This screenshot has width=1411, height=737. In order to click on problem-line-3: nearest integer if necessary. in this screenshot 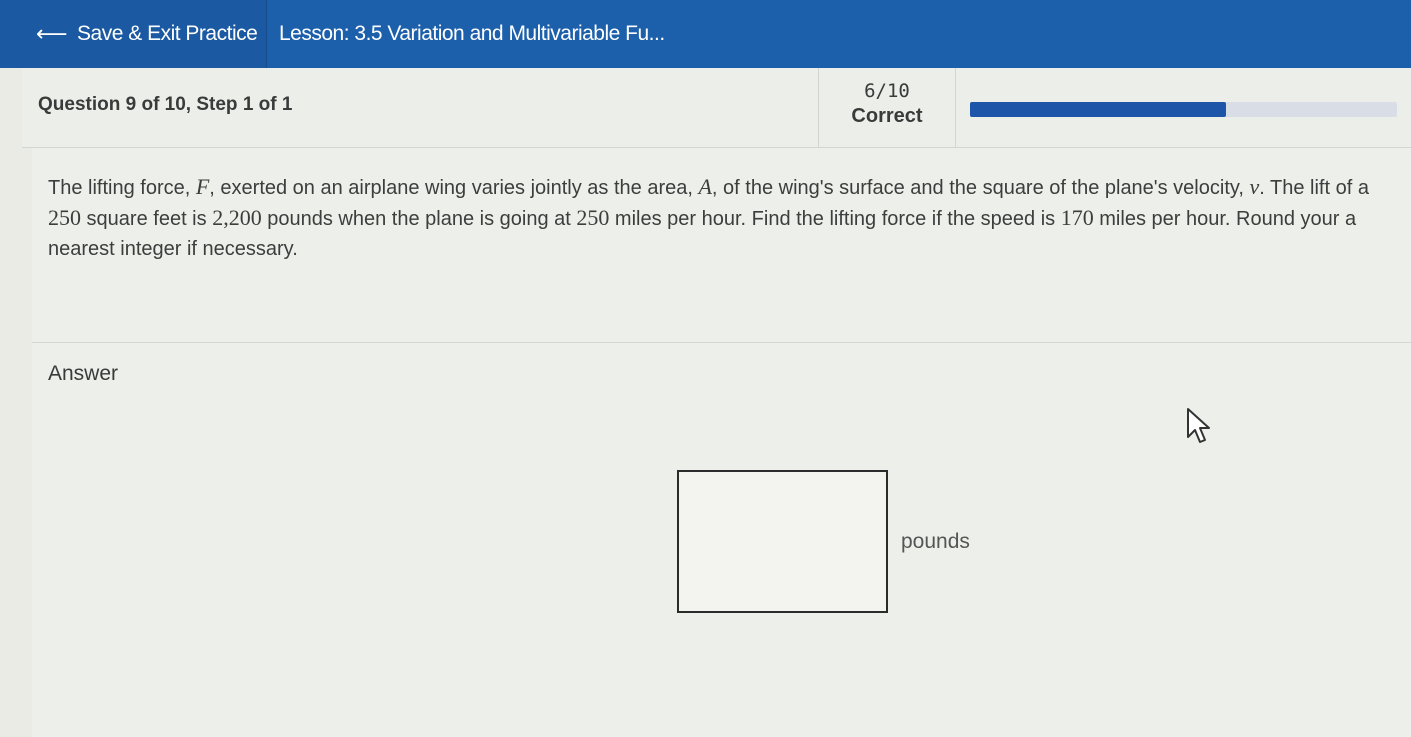, I will do `click(173, 249)`.